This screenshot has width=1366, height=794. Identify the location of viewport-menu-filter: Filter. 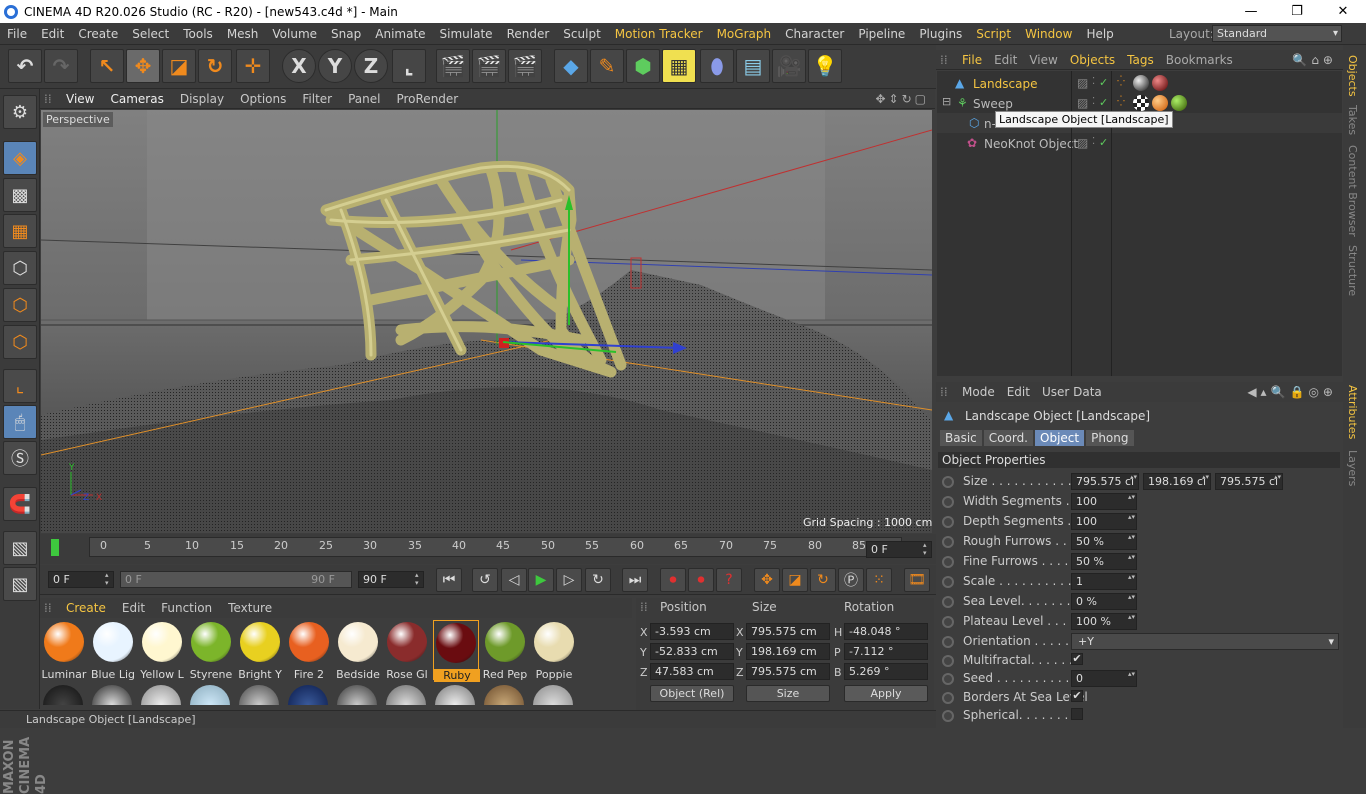
(317, 99).